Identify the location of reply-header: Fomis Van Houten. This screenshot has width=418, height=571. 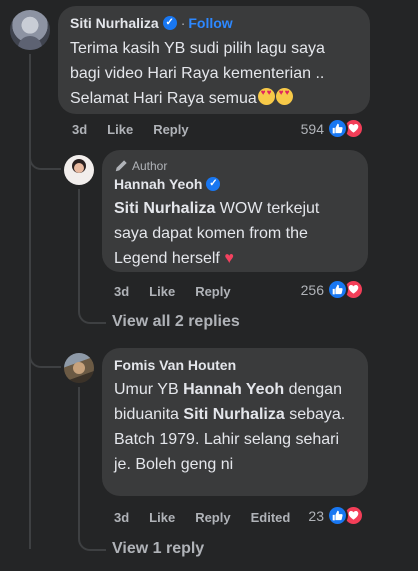
(235, 365).